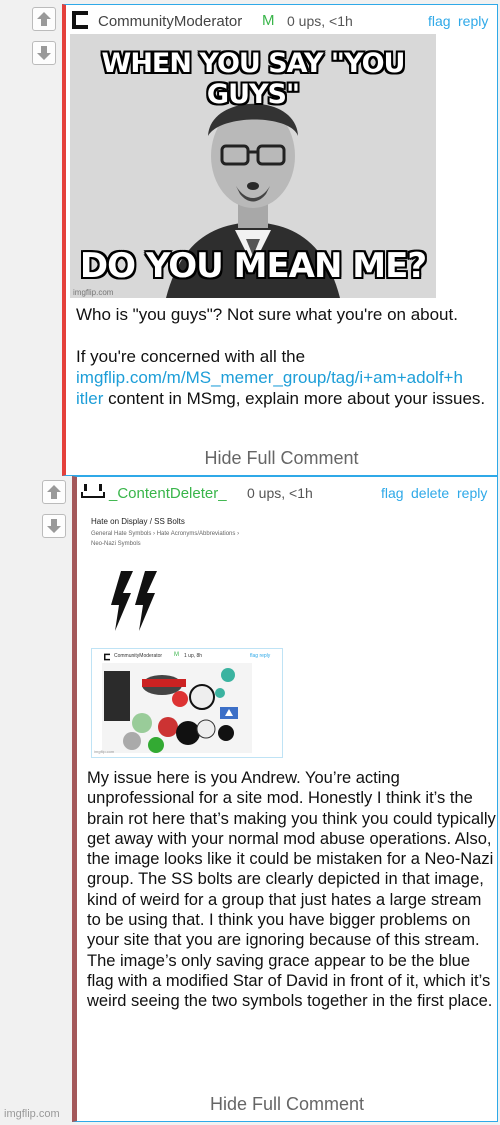 This screenshot has height=1125, width=500. What do you see at coordinates (253, 79) in the screenshot?
I see `meme-top-text: WHEN YOU SAY "YOU GUYS"` at bounding box center [253, 79].